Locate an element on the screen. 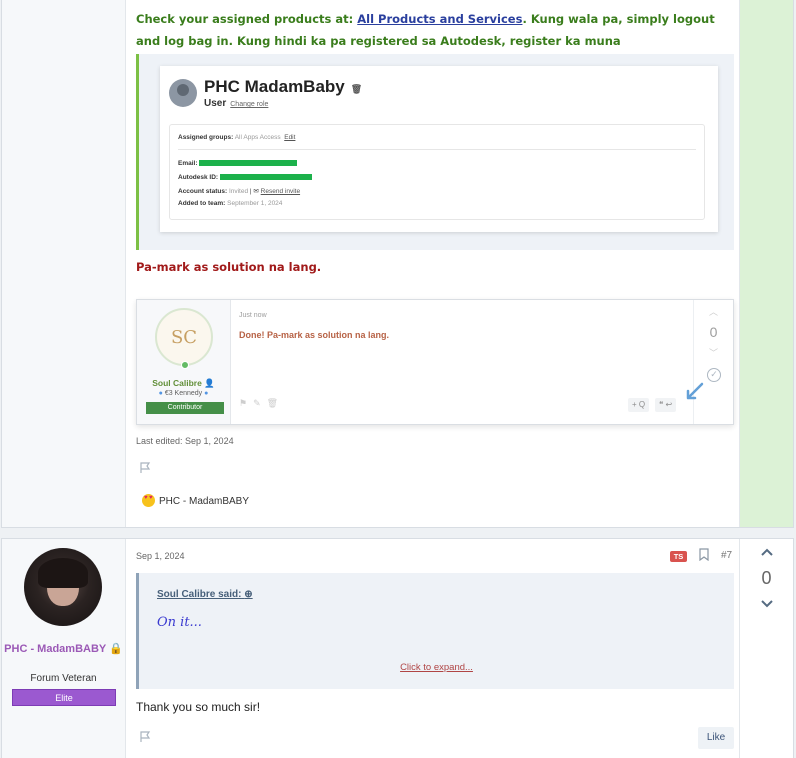 This screenshot has width=796, height=758. post-user-column is located at coordinates (64, 263).